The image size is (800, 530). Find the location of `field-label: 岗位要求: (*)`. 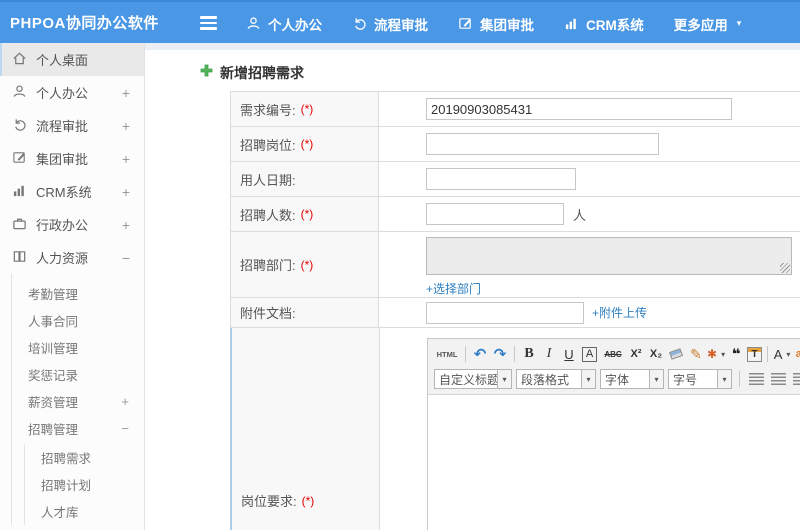

field-label: 岗位要求: (*) is located at coordinates (306, 429).